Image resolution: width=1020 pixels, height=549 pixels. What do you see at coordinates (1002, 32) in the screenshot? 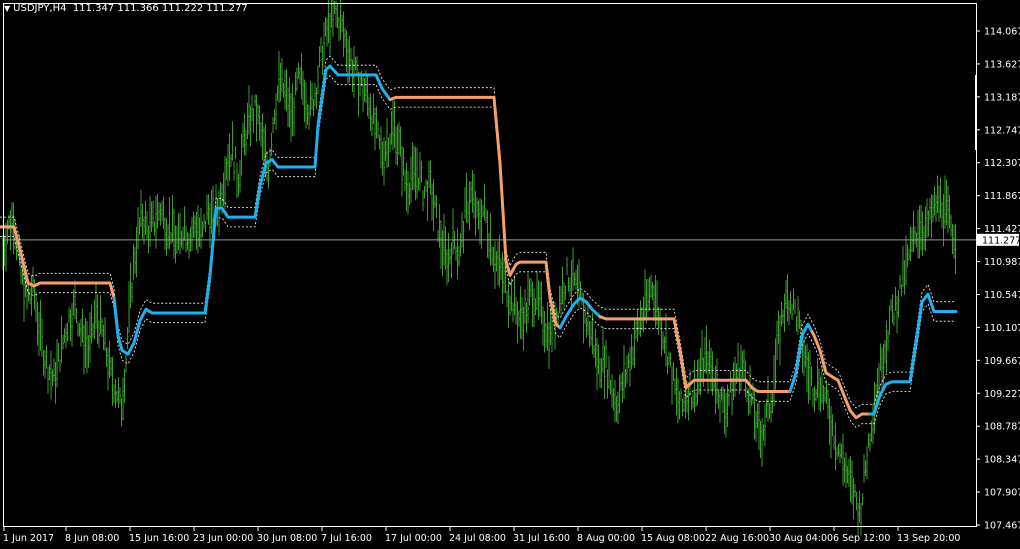
I see `y-tick-label: 114.067` at bounding box center [1002, 32].